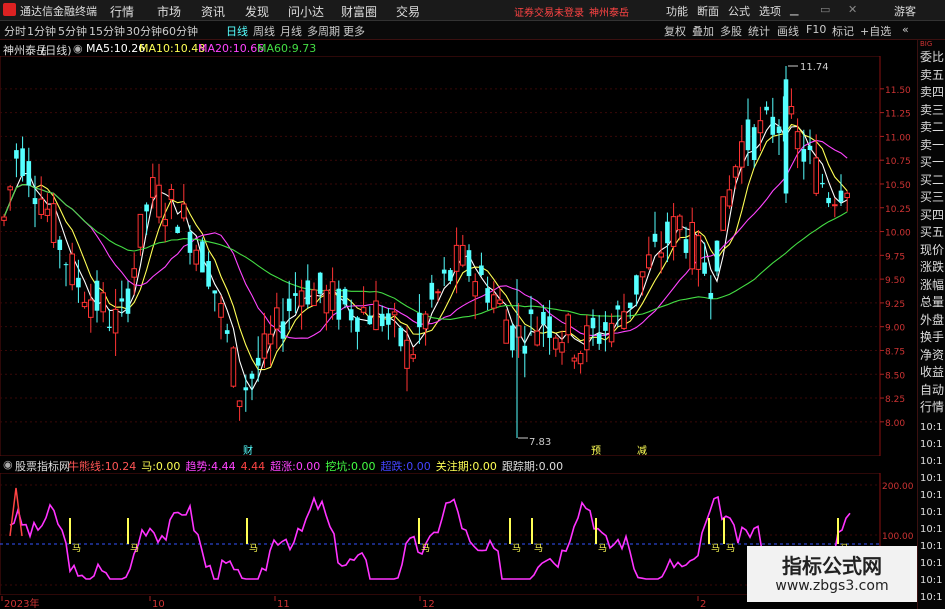  What do you see at coordinates (231, 48) in the screenshot?
I see `ma20-label: MA20:10.66` at bounding box center [231, 48].